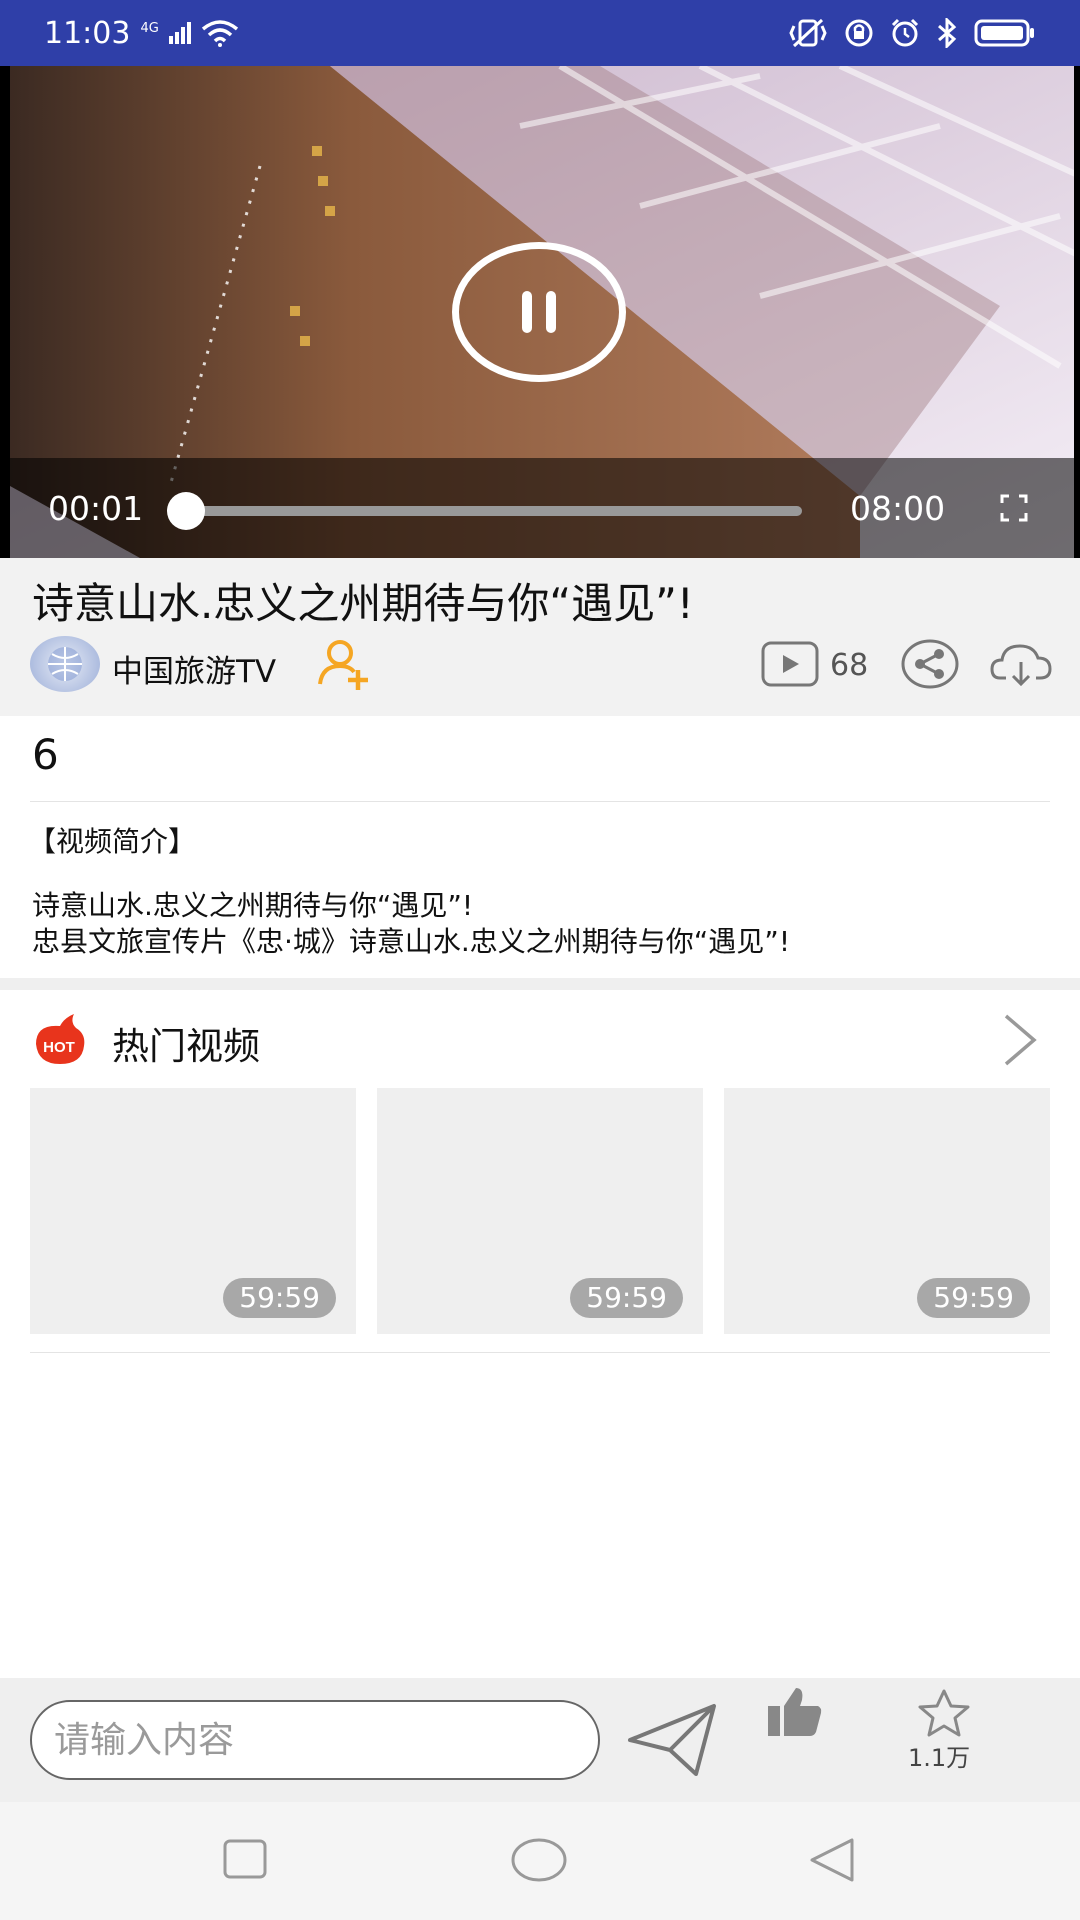  What do you see at coordinates (859, 33) in the screenshot?
I see `lock-rotation-icon` at bounding box center [859, 33].